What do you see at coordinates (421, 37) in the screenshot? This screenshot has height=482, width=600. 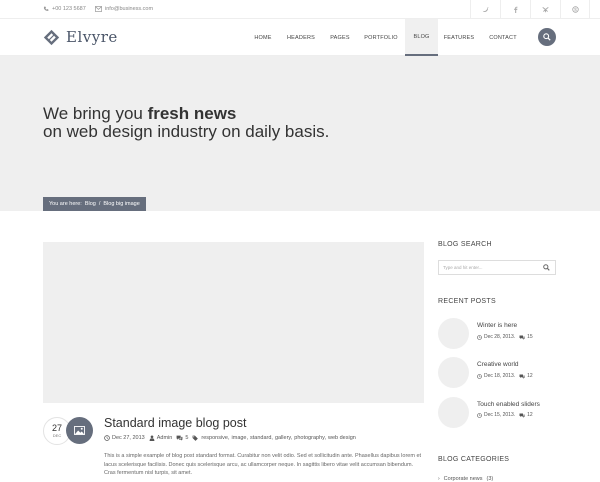 I see `nav-blog: BLOG` at bounding box center [421, 37].